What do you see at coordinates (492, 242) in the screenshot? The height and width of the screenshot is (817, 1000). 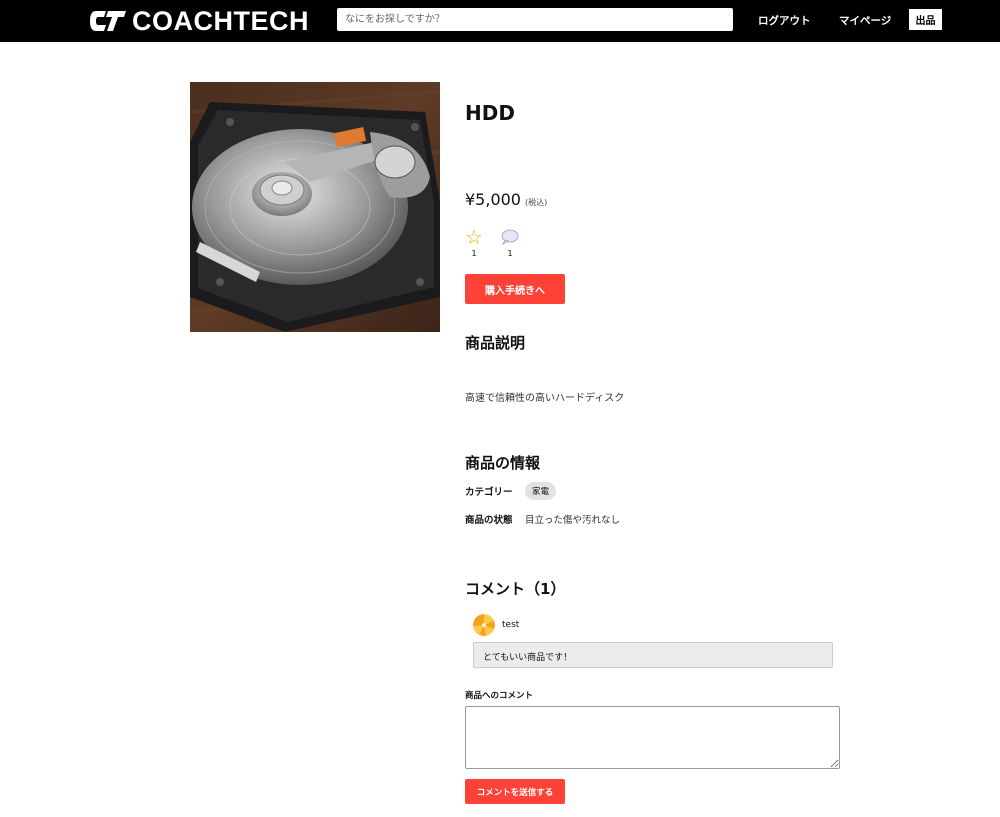 I see `reaction-icons: ☆ 1 1` at bounding box center [492, 242].